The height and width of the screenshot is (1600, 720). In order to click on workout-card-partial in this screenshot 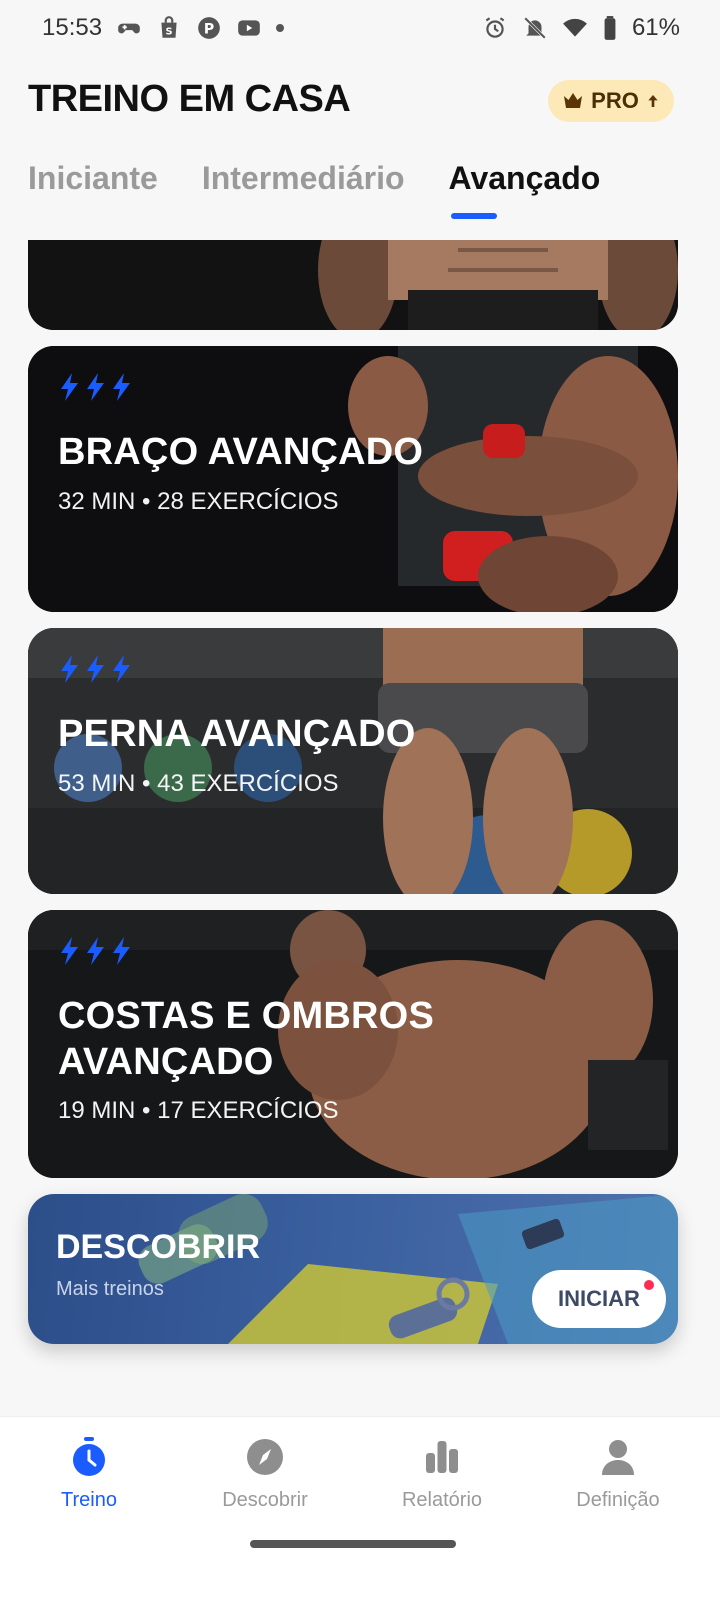, I will do `click(353, 285)`.